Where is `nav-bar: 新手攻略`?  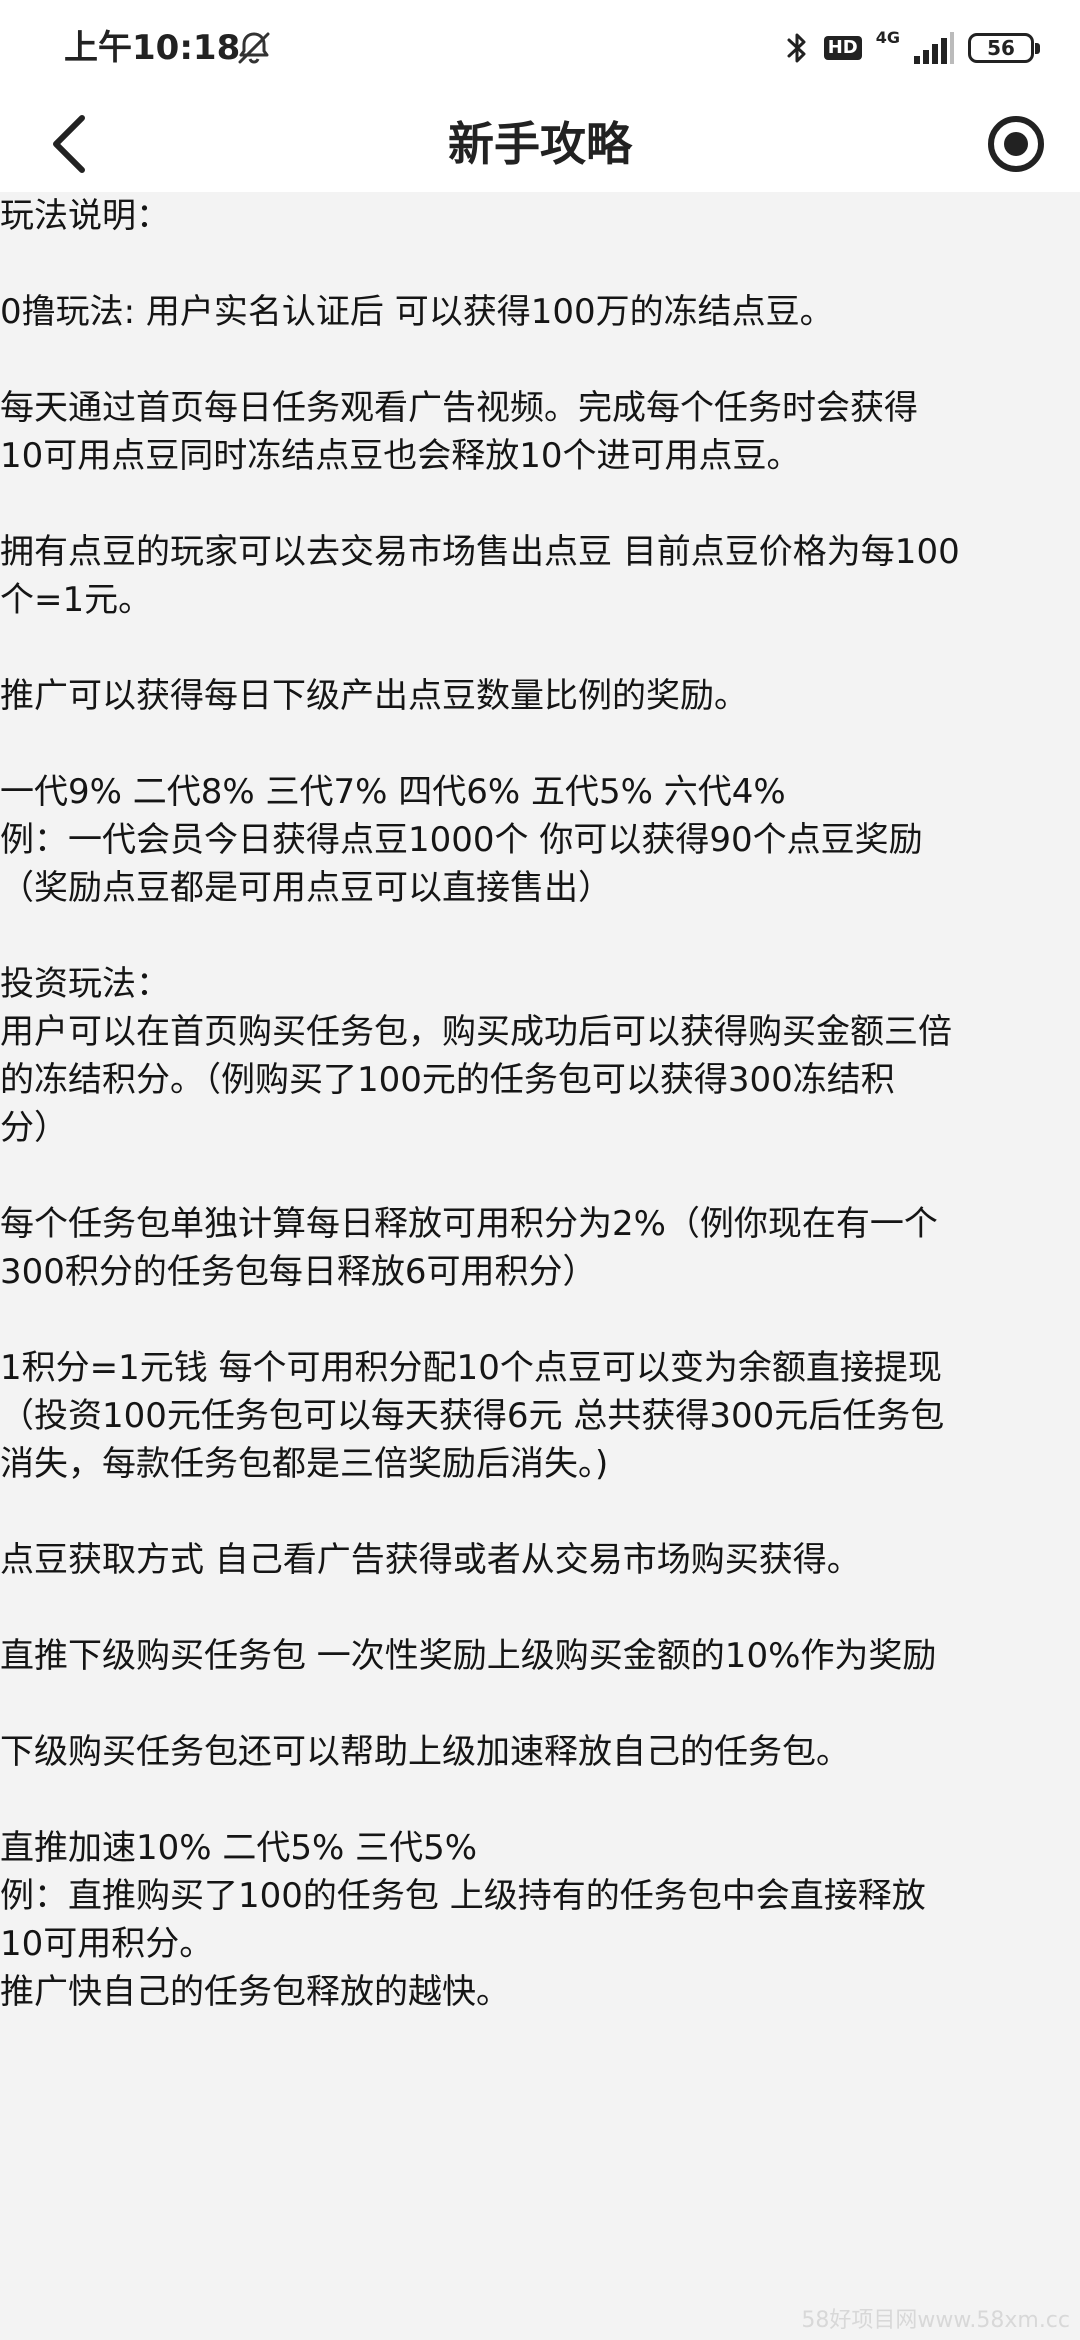
nav-bar: 新手攻略 is located at coordinates (540, 144).